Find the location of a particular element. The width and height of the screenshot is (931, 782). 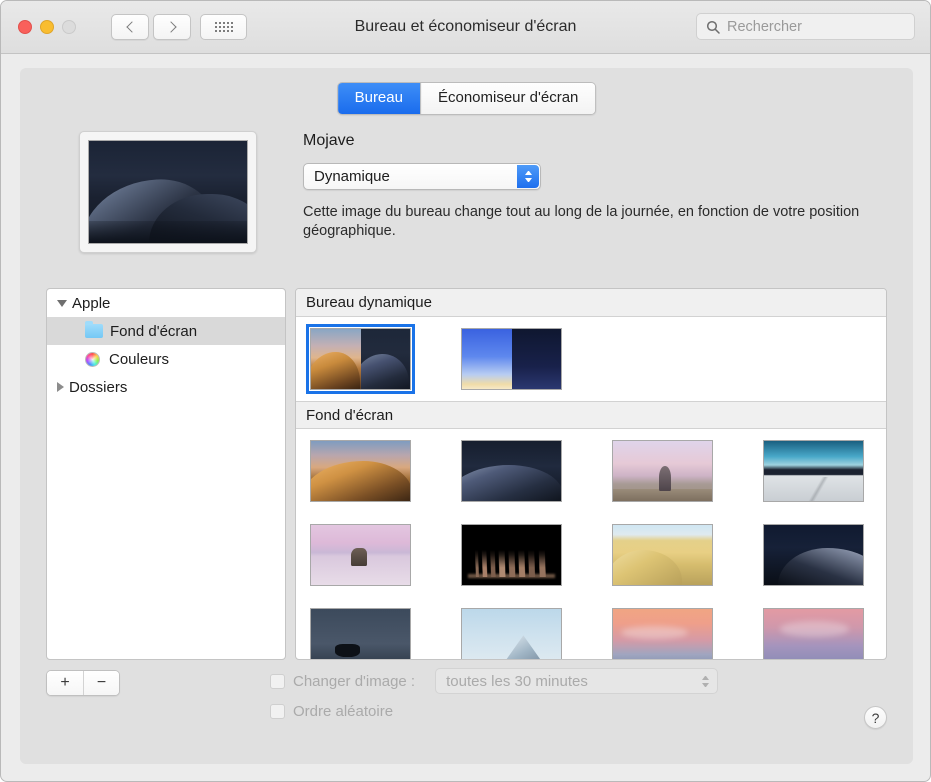

add-remove-folder-buttons: + − is located at coordinates (83, 683).